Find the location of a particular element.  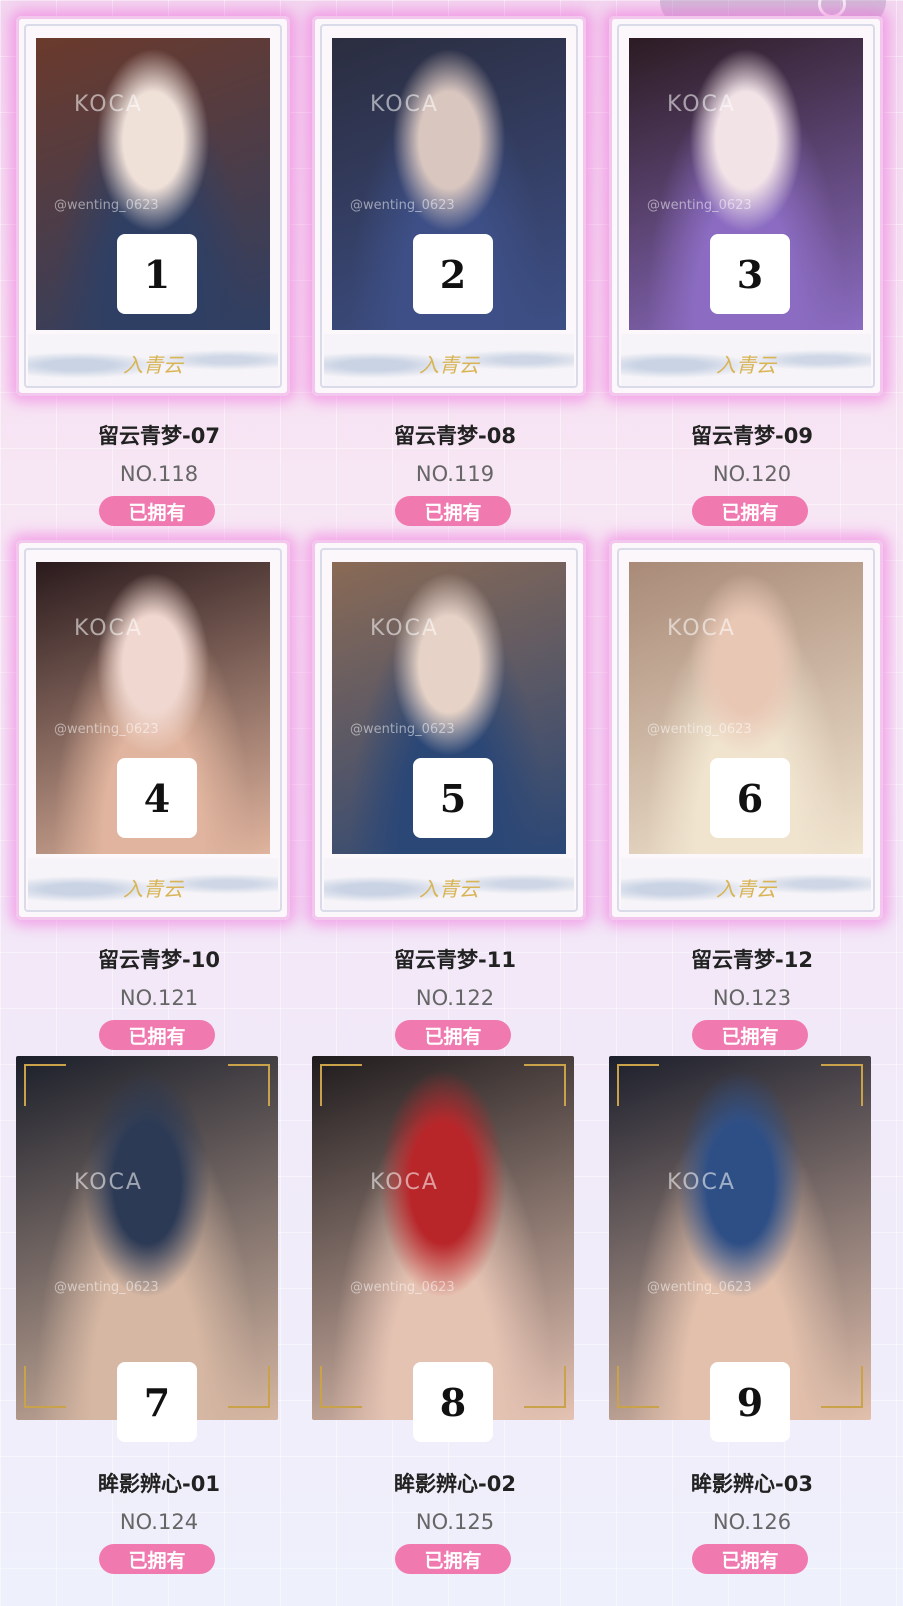

card-number-badge: 2 is located at coordinates (453, 274).